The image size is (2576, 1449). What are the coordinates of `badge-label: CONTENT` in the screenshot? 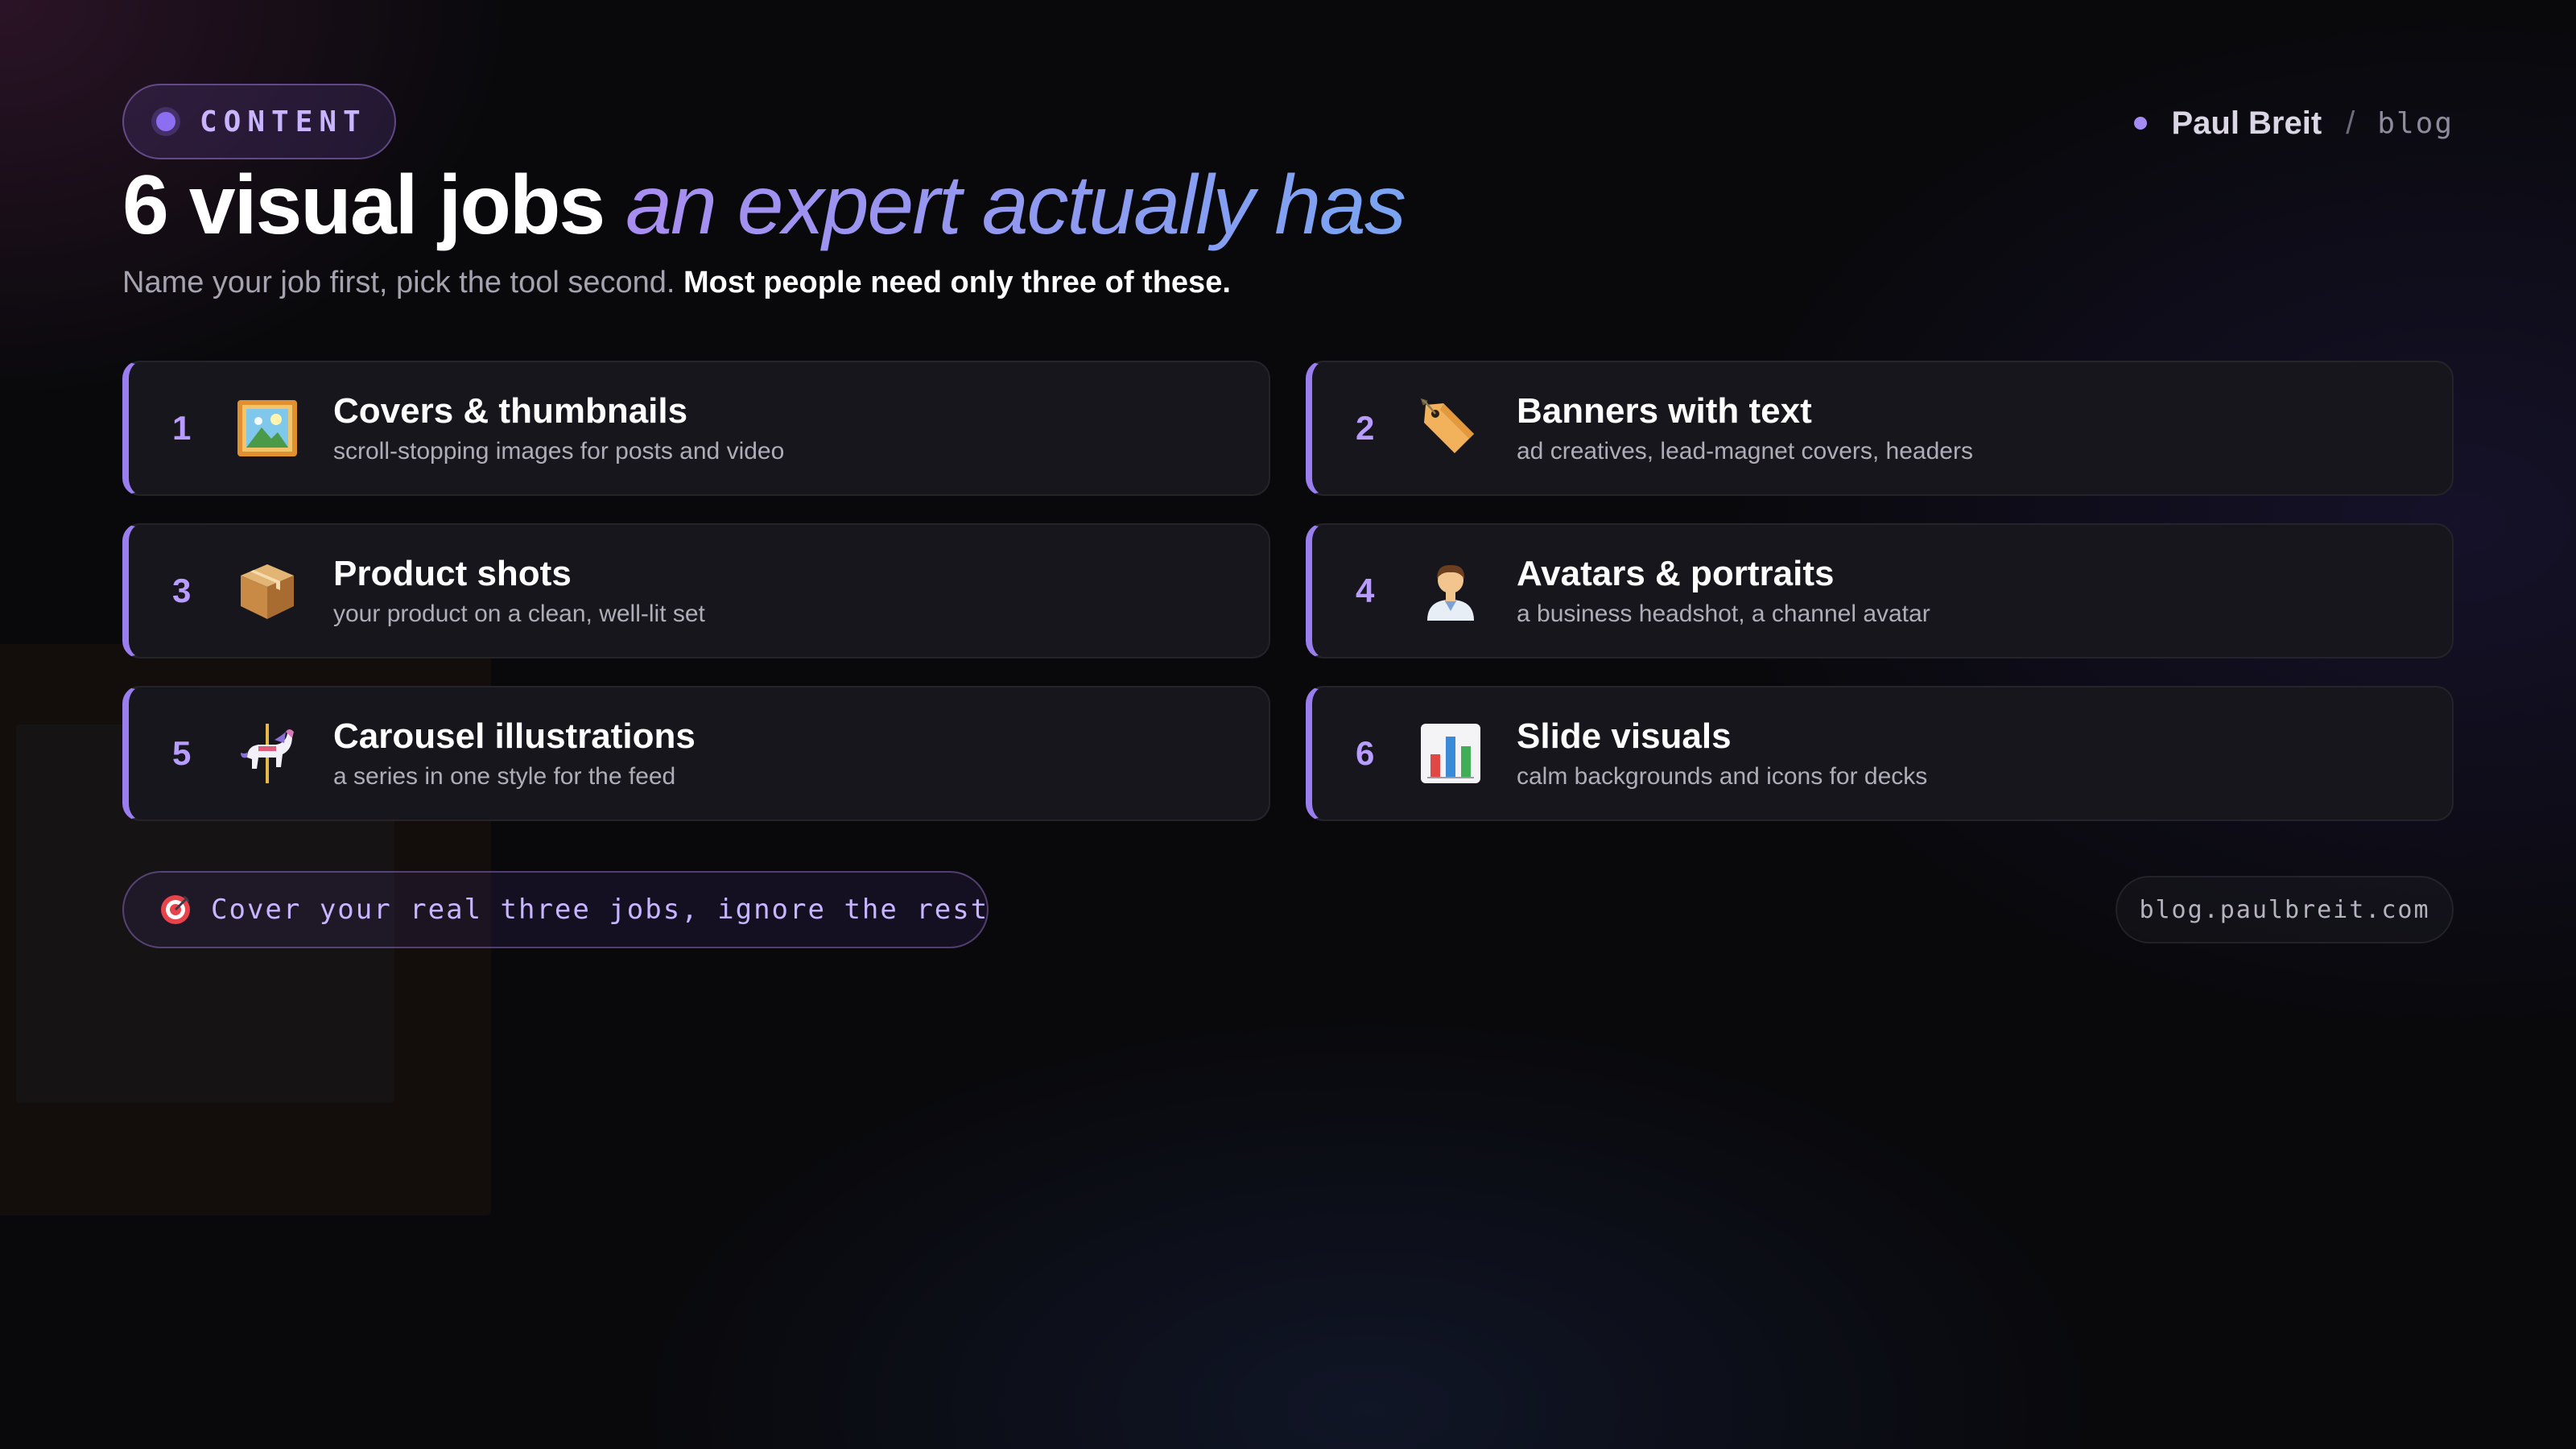 It's located at (283, 121).